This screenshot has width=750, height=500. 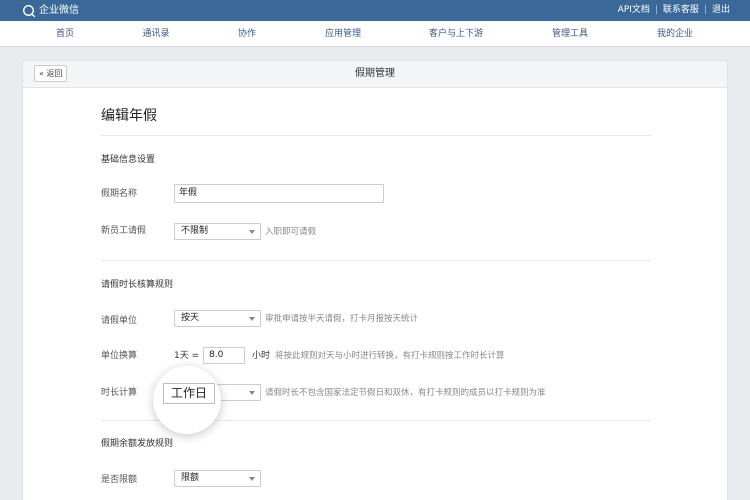 What do you see at coordinates (375, 34) in the screenshot?
I see `main-nav: 首页 通讯录 协作 应用管理 客户与上下游 管理工具 我的企业` at bounding box center [375, 34].